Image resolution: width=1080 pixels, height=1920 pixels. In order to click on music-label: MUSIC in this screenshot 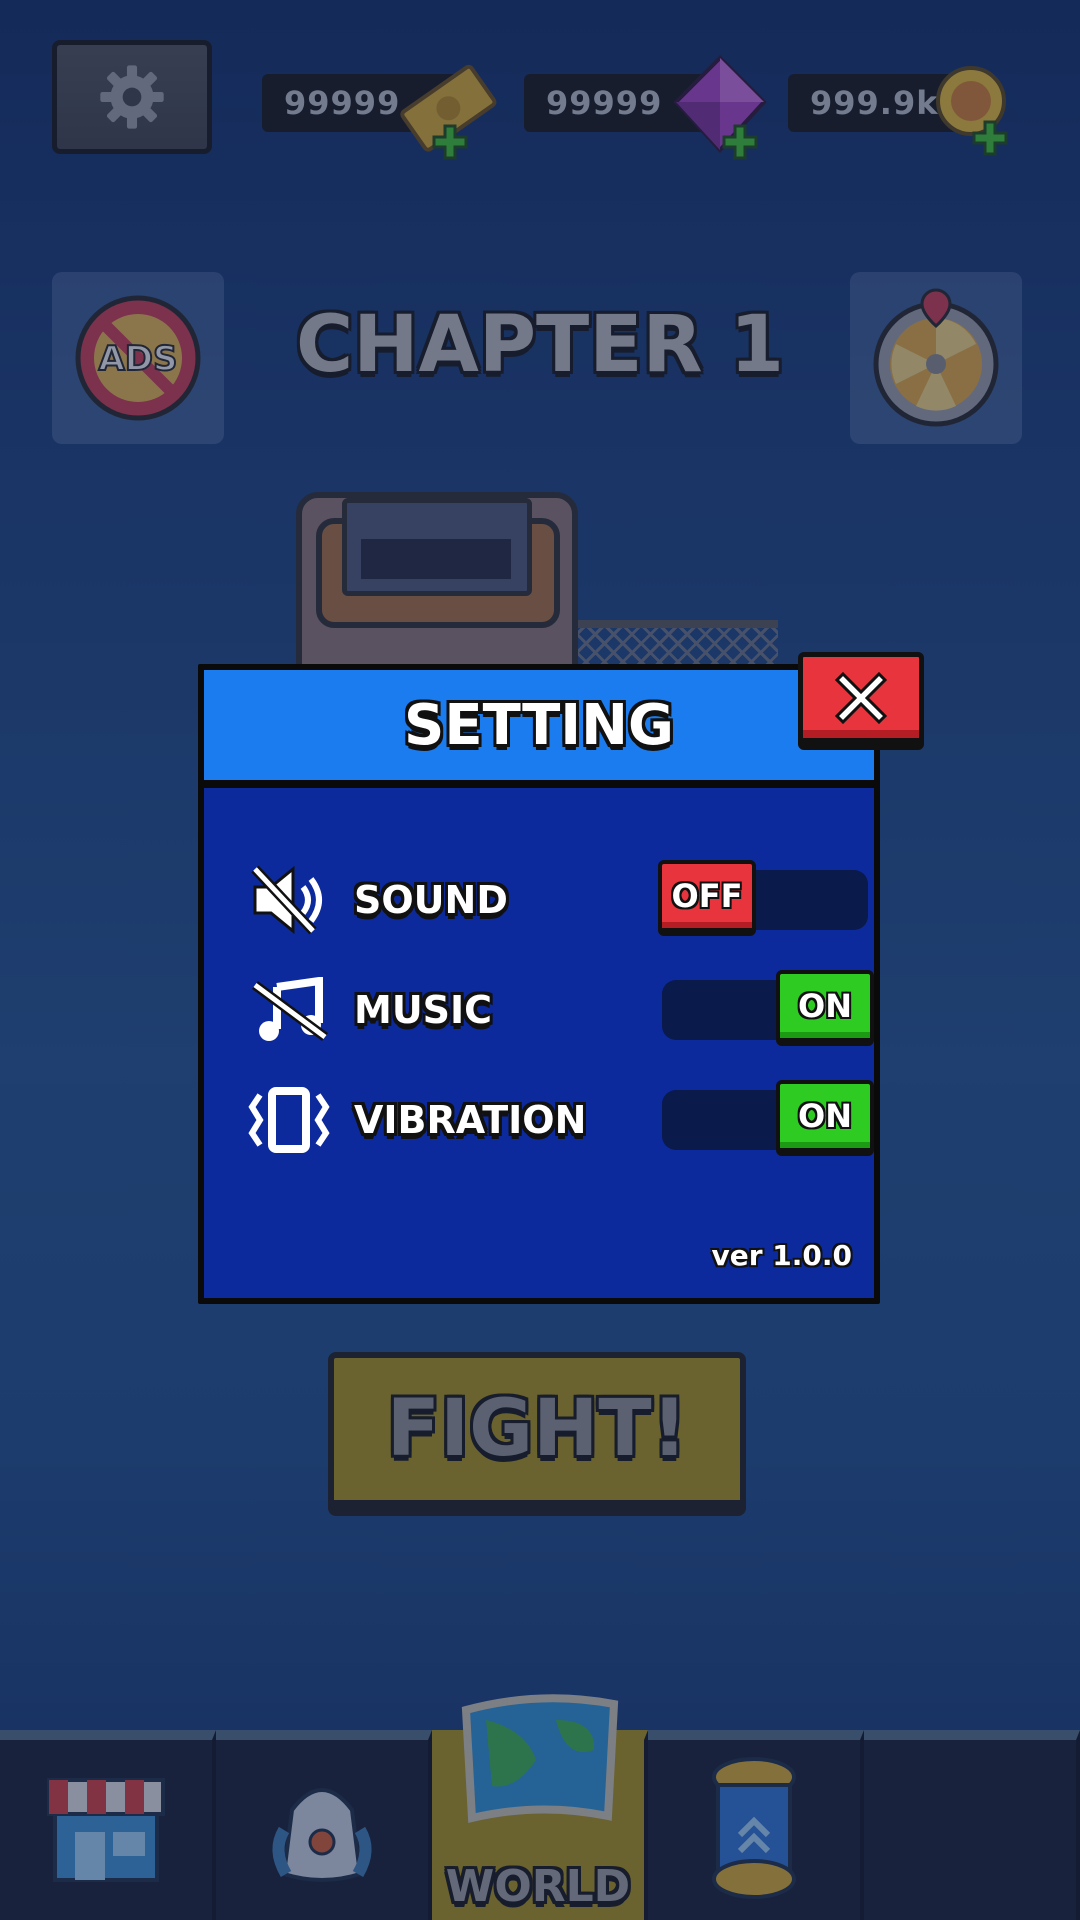, I will do `click(423, 1010)`.